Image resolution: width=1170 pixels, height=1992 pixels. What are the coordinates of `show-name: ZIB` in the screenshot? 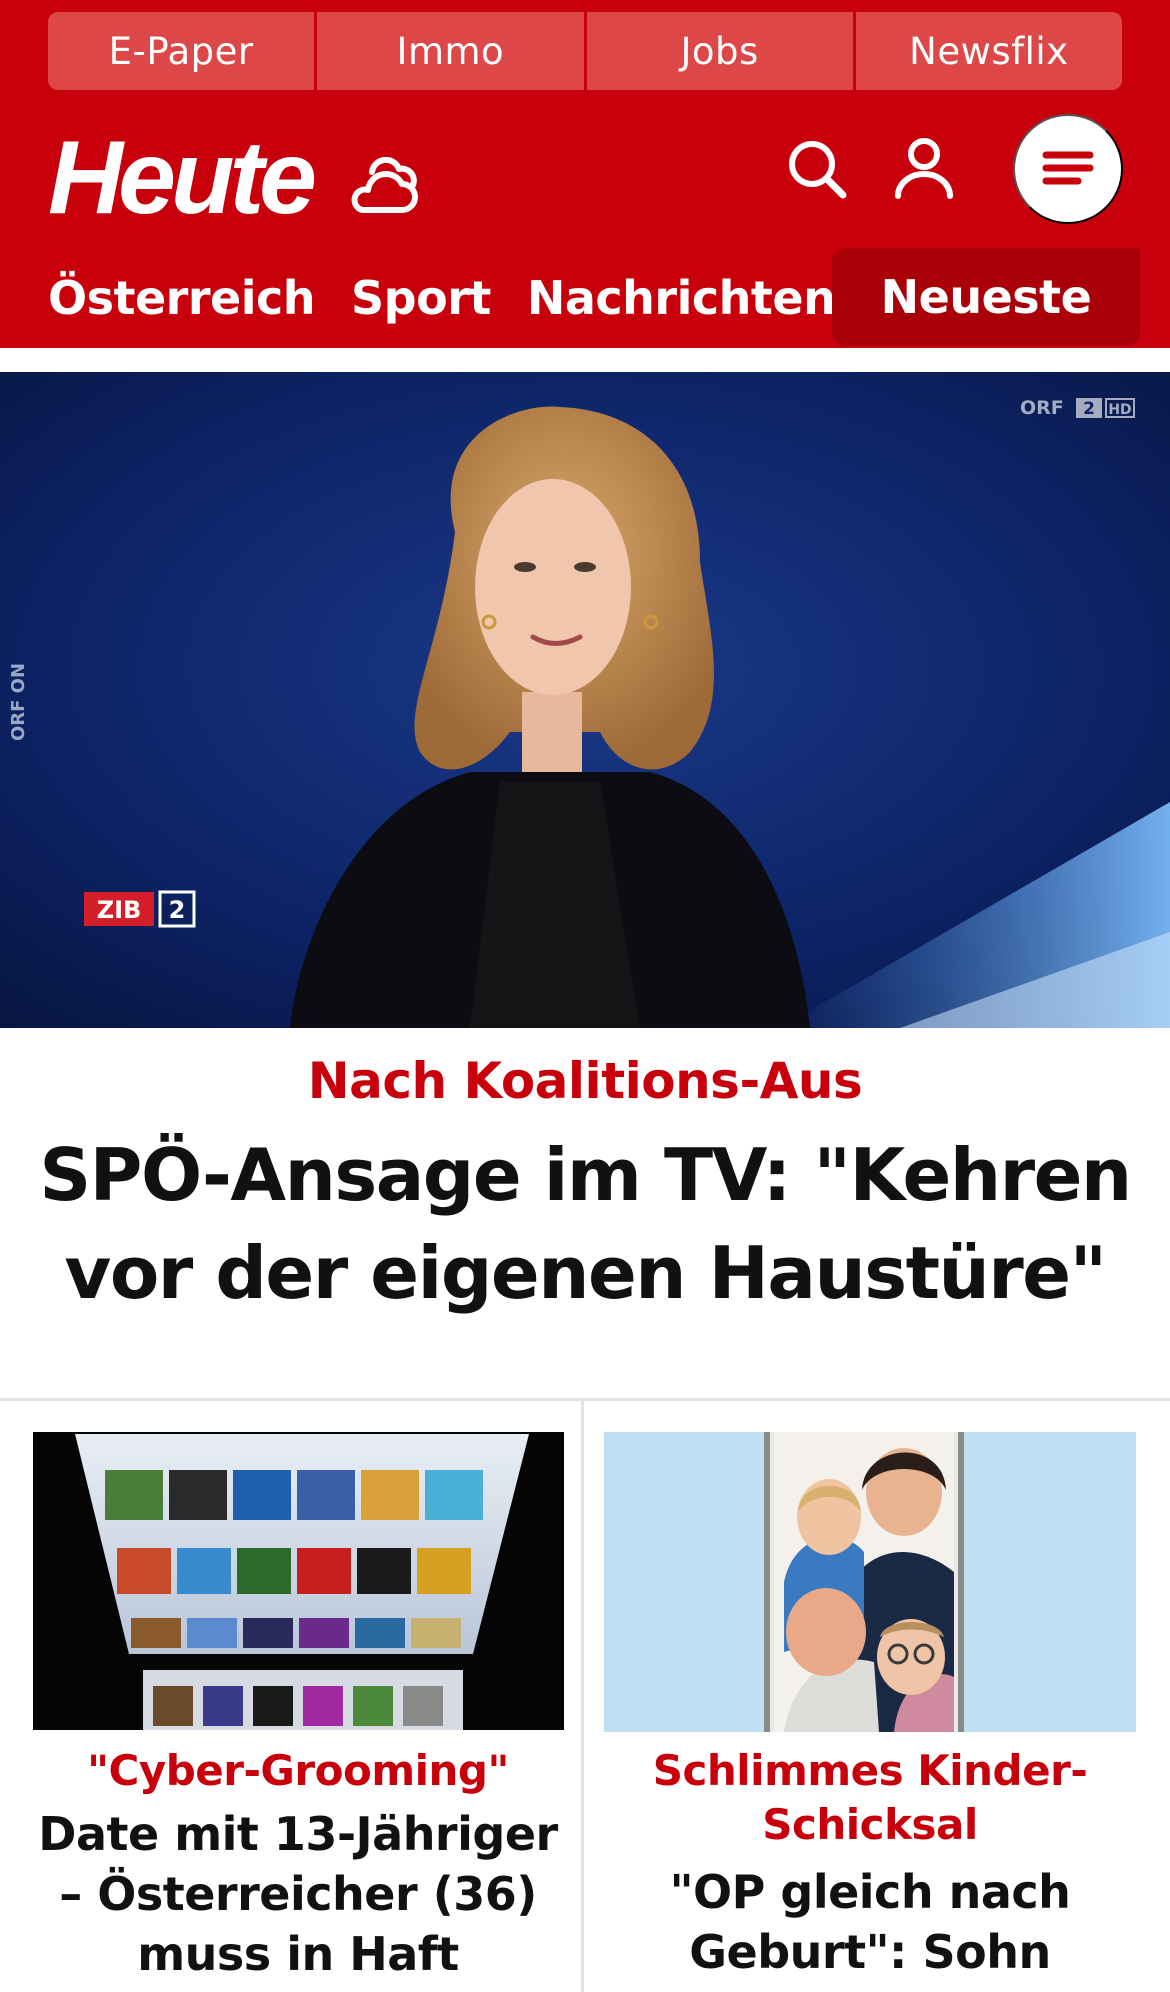 It's located at (119, 910).